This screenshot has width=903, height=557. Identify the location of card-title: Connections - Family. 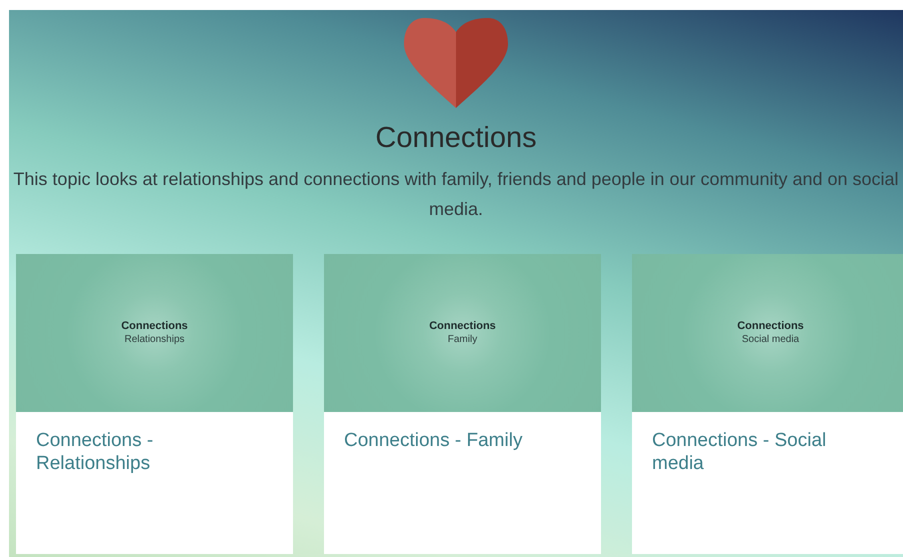
(444, 440).